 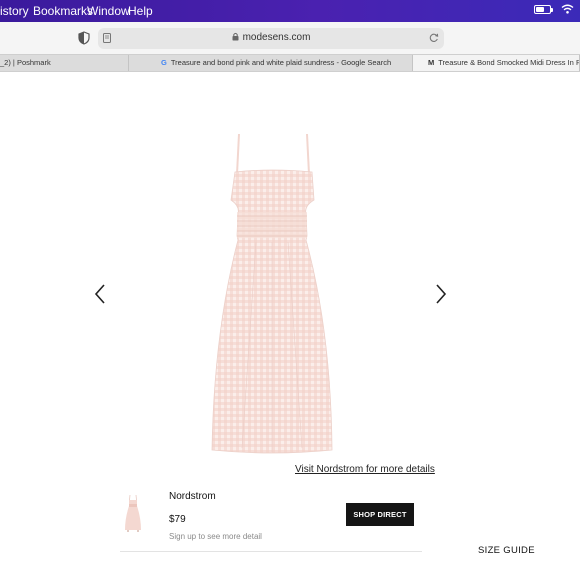 I want to click on signup-link: Sign up to see more detail, so click(x=215, y=536).